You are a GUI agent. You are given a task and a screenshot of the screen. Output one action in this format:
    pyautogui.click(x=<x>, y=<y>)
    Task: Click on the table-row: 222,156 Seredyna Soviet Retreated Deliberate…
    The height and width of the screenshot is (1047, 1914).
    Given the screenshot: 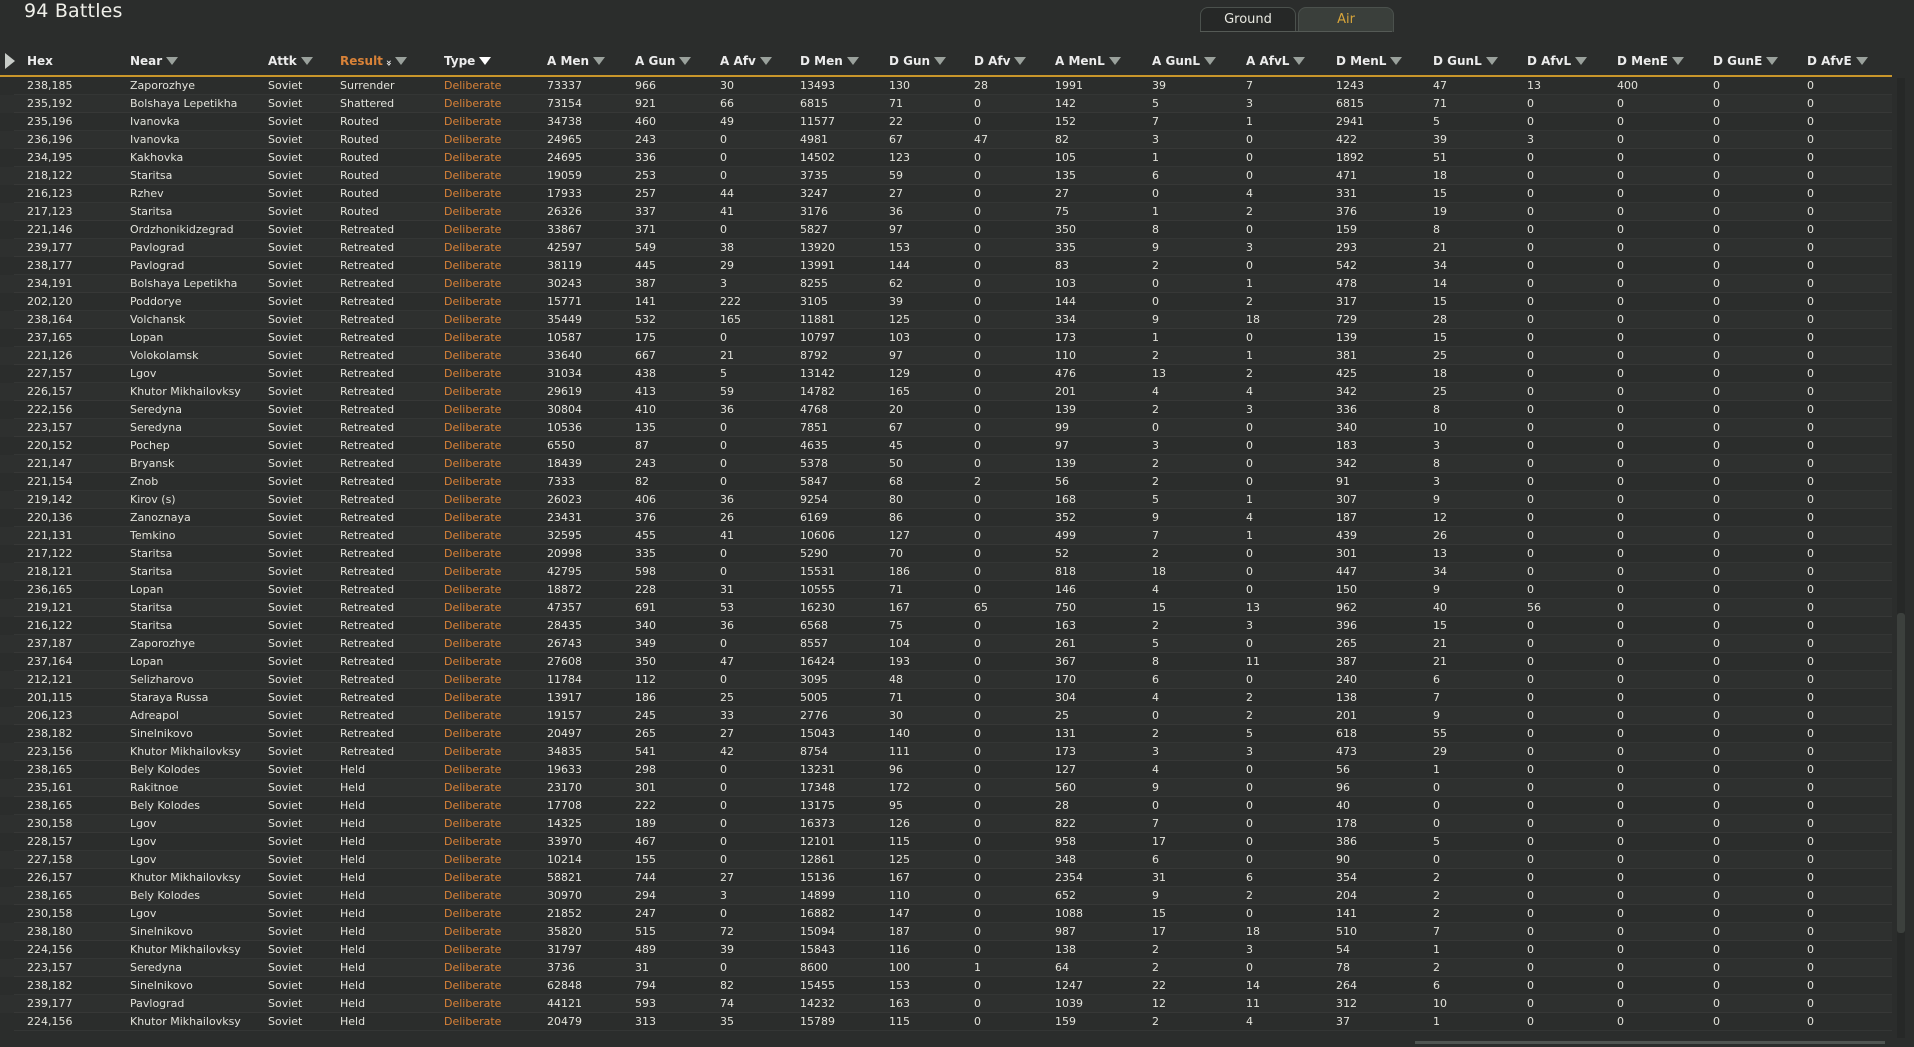 What is the action you would take?
    pyautogui.click(x=946, y=410)
    